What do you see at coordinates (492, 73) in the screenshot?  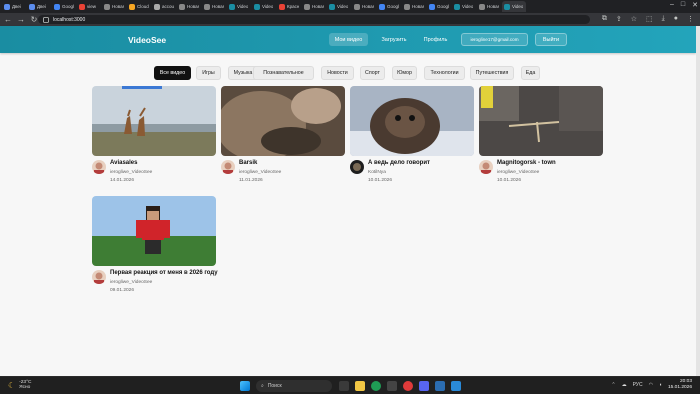 I see `category-travel: Путешествия` at bounding box center [492, 73].